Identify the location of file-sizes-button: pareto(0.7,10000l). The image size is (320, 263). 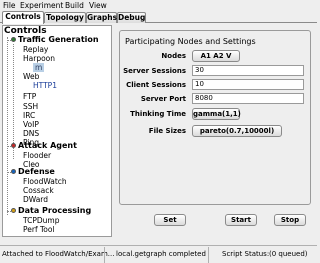
(237, 131).